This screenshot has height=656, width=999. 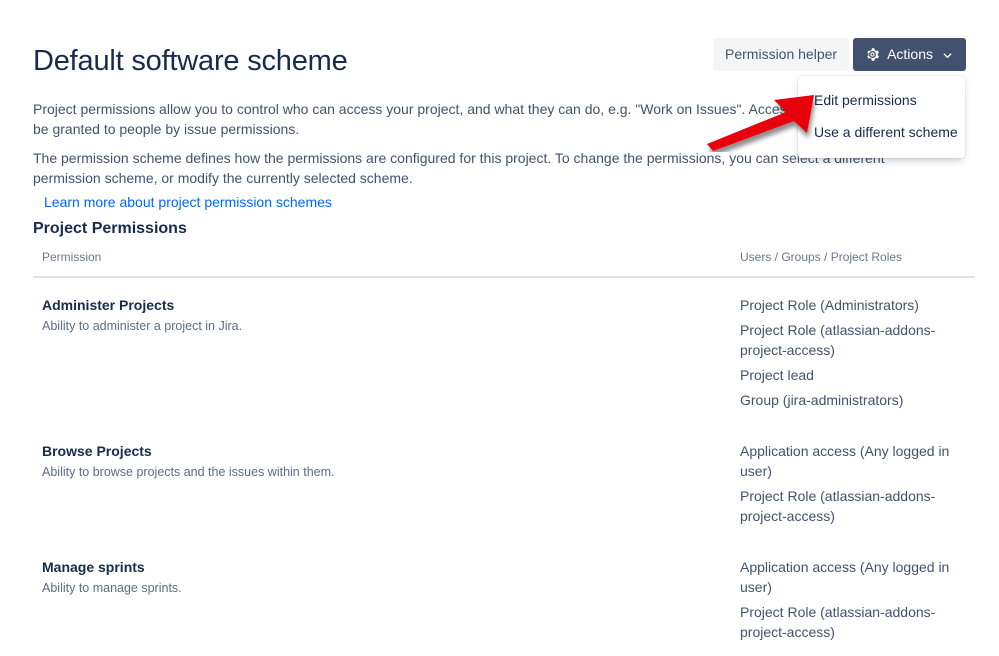 I want to click on actions-button-label: Actions, so click(x=910, y=54).